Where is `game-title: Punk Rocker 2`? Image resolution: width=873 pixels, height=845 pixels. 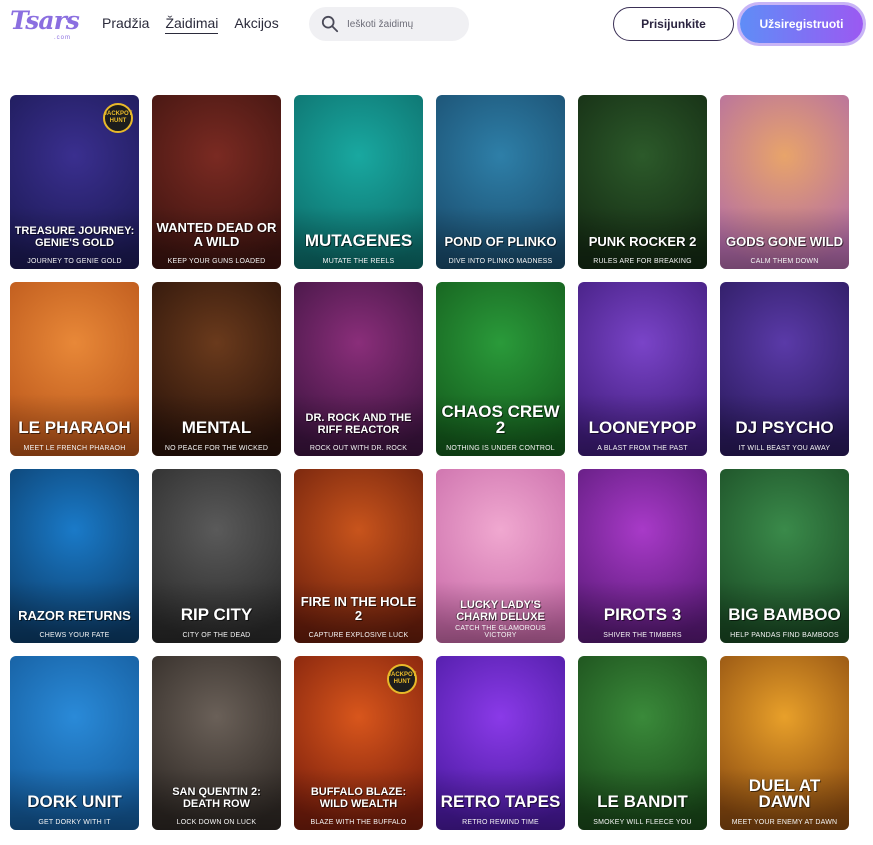 game-title: Punk Rocker 2 is located at coordinates (642, 241).